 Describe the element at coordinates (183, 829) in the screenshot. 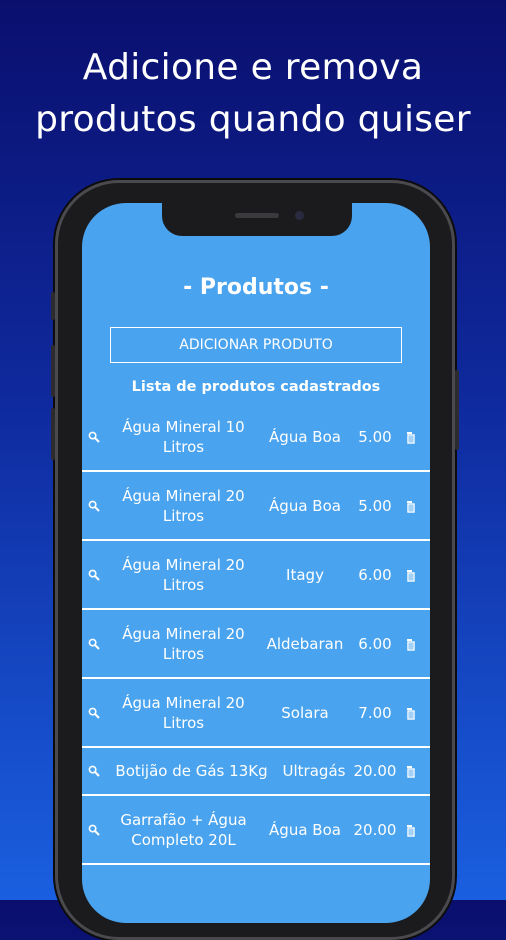

I see `product-name: Garrafão + Água Completo 20L` at that location.